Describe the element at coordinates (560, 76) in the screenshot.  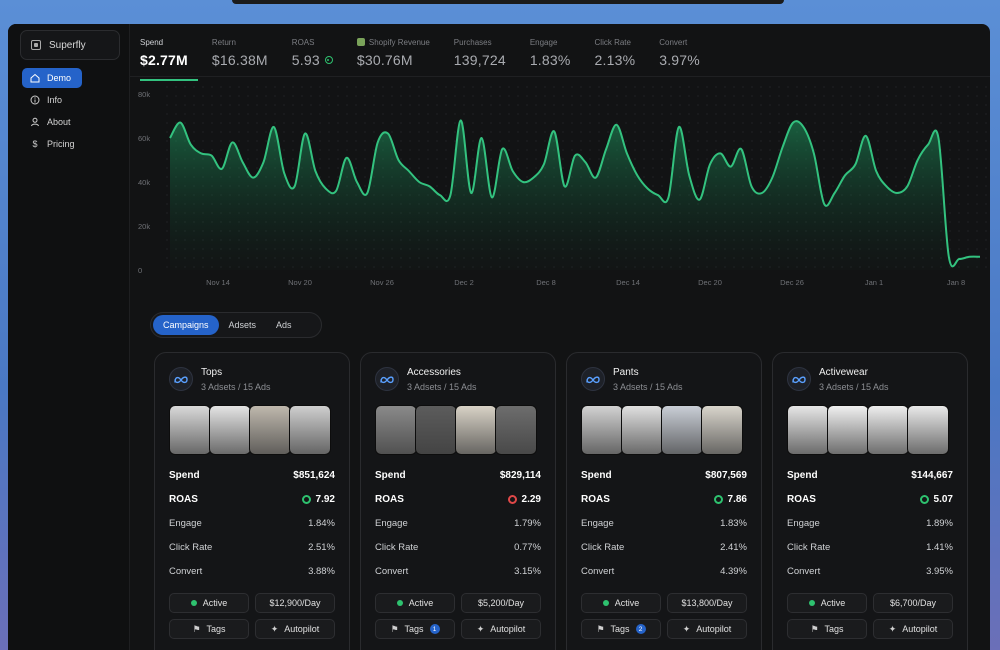
I see `kpi-divider` at that location.